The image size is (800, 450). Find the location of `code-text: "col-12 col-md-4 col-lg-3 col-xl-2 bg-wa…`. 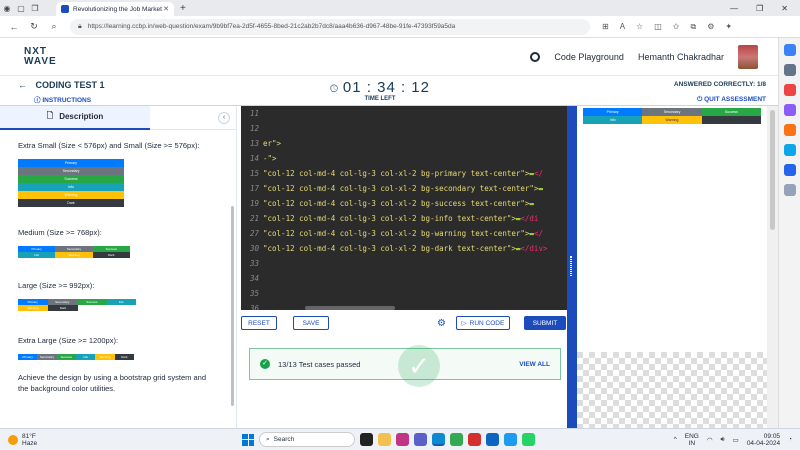

code-text: "col-12 col-md-4 col-lg-3 col-xl-2 bg-wa… is located at coordinates (403, 233).